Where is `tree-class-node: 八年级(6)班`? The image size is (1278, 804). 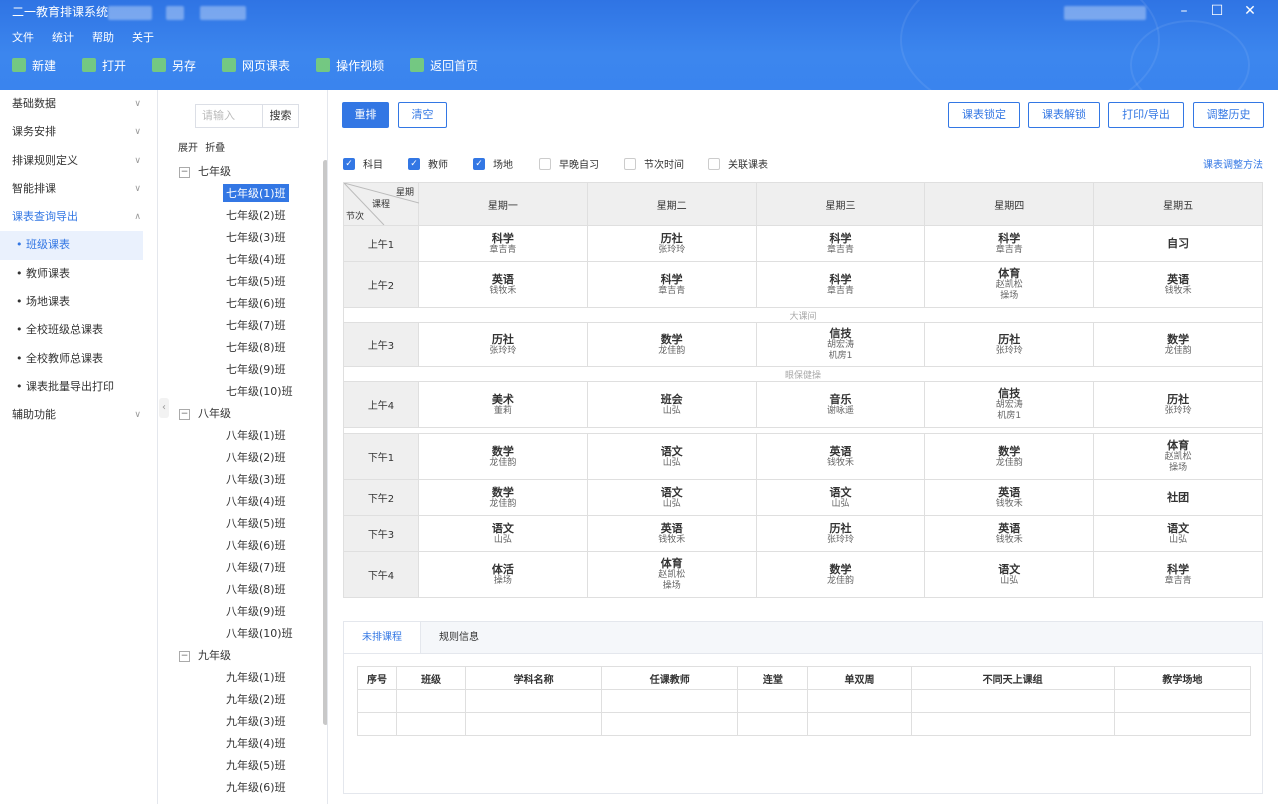
tree-class-node: 八年级(6)班 is located at coordinates (256, 545).